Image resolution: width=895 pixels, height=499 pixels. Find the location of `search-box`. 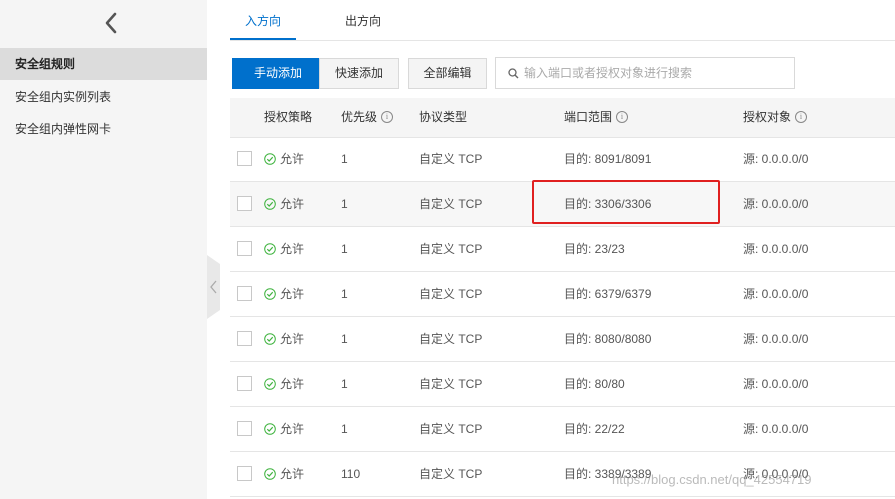

search-box is located at coordinates (645, 73).